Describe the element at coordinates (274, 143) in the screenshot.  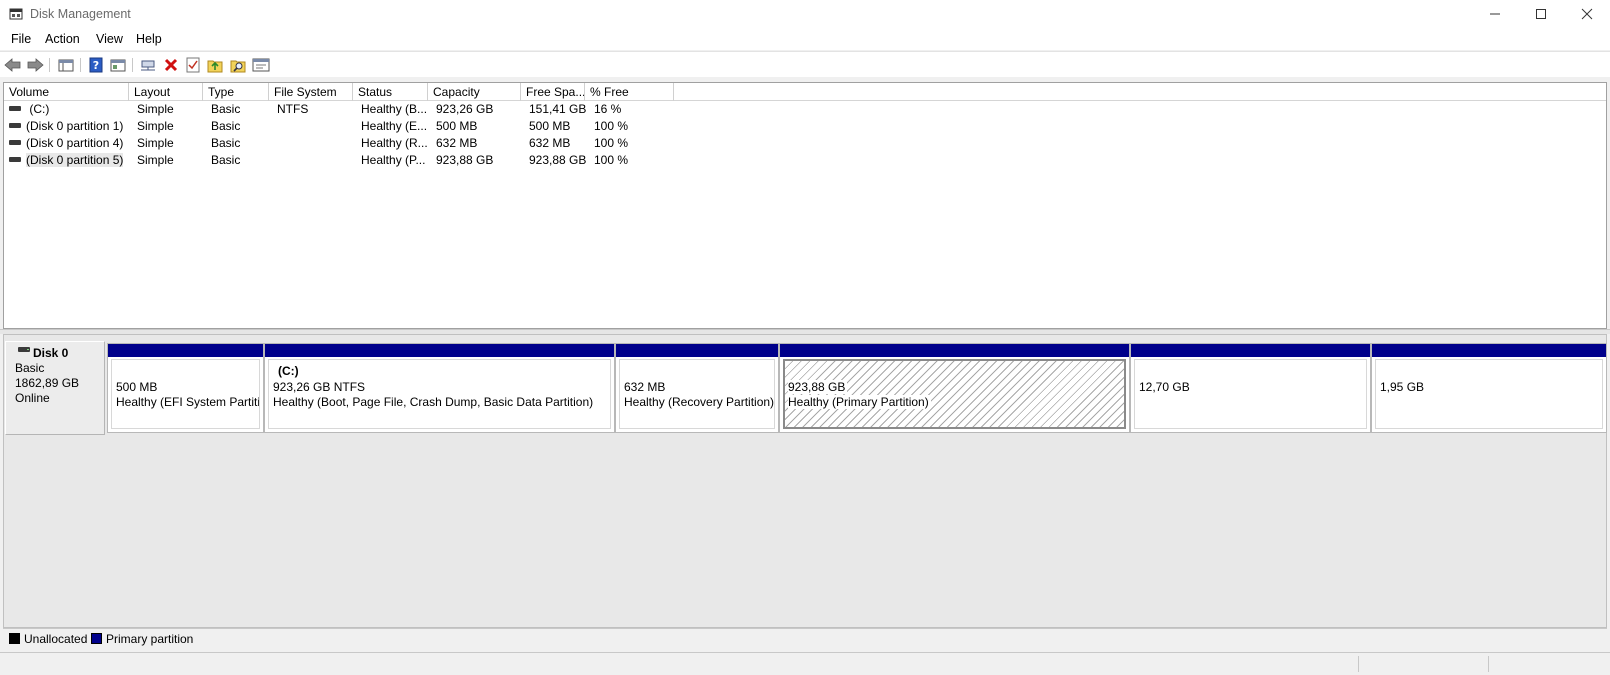
I see `filesystem-cell` at that location.